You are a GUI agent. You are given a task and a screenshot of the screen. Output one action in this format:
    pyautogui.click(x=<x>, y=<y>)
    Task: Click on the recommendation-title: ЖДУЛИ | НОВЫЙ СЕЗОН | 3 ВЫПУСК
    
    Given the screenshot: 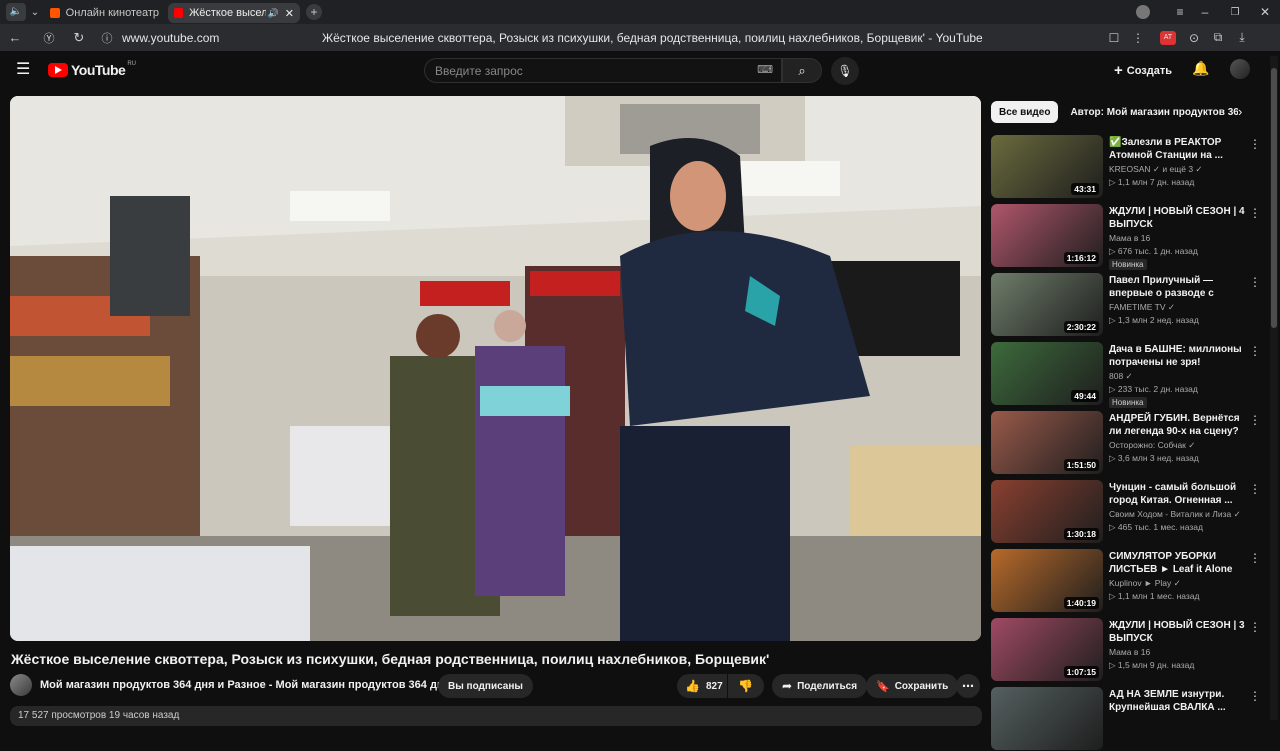 What is the action you would take?
    pyautogui.click(x=1179, y=632)
    